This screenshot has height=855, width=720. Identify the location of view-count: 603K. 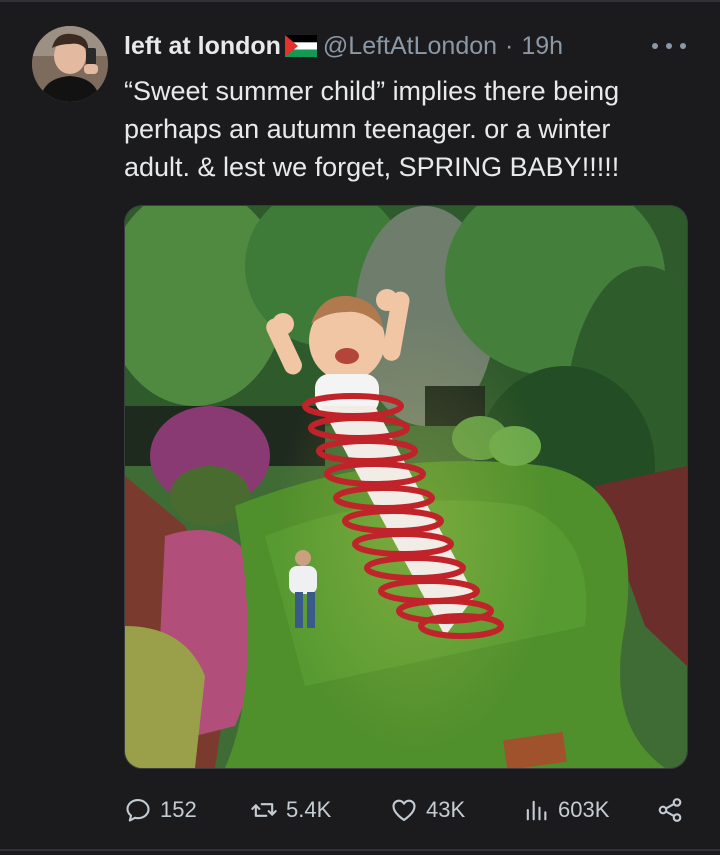
(584, 809).